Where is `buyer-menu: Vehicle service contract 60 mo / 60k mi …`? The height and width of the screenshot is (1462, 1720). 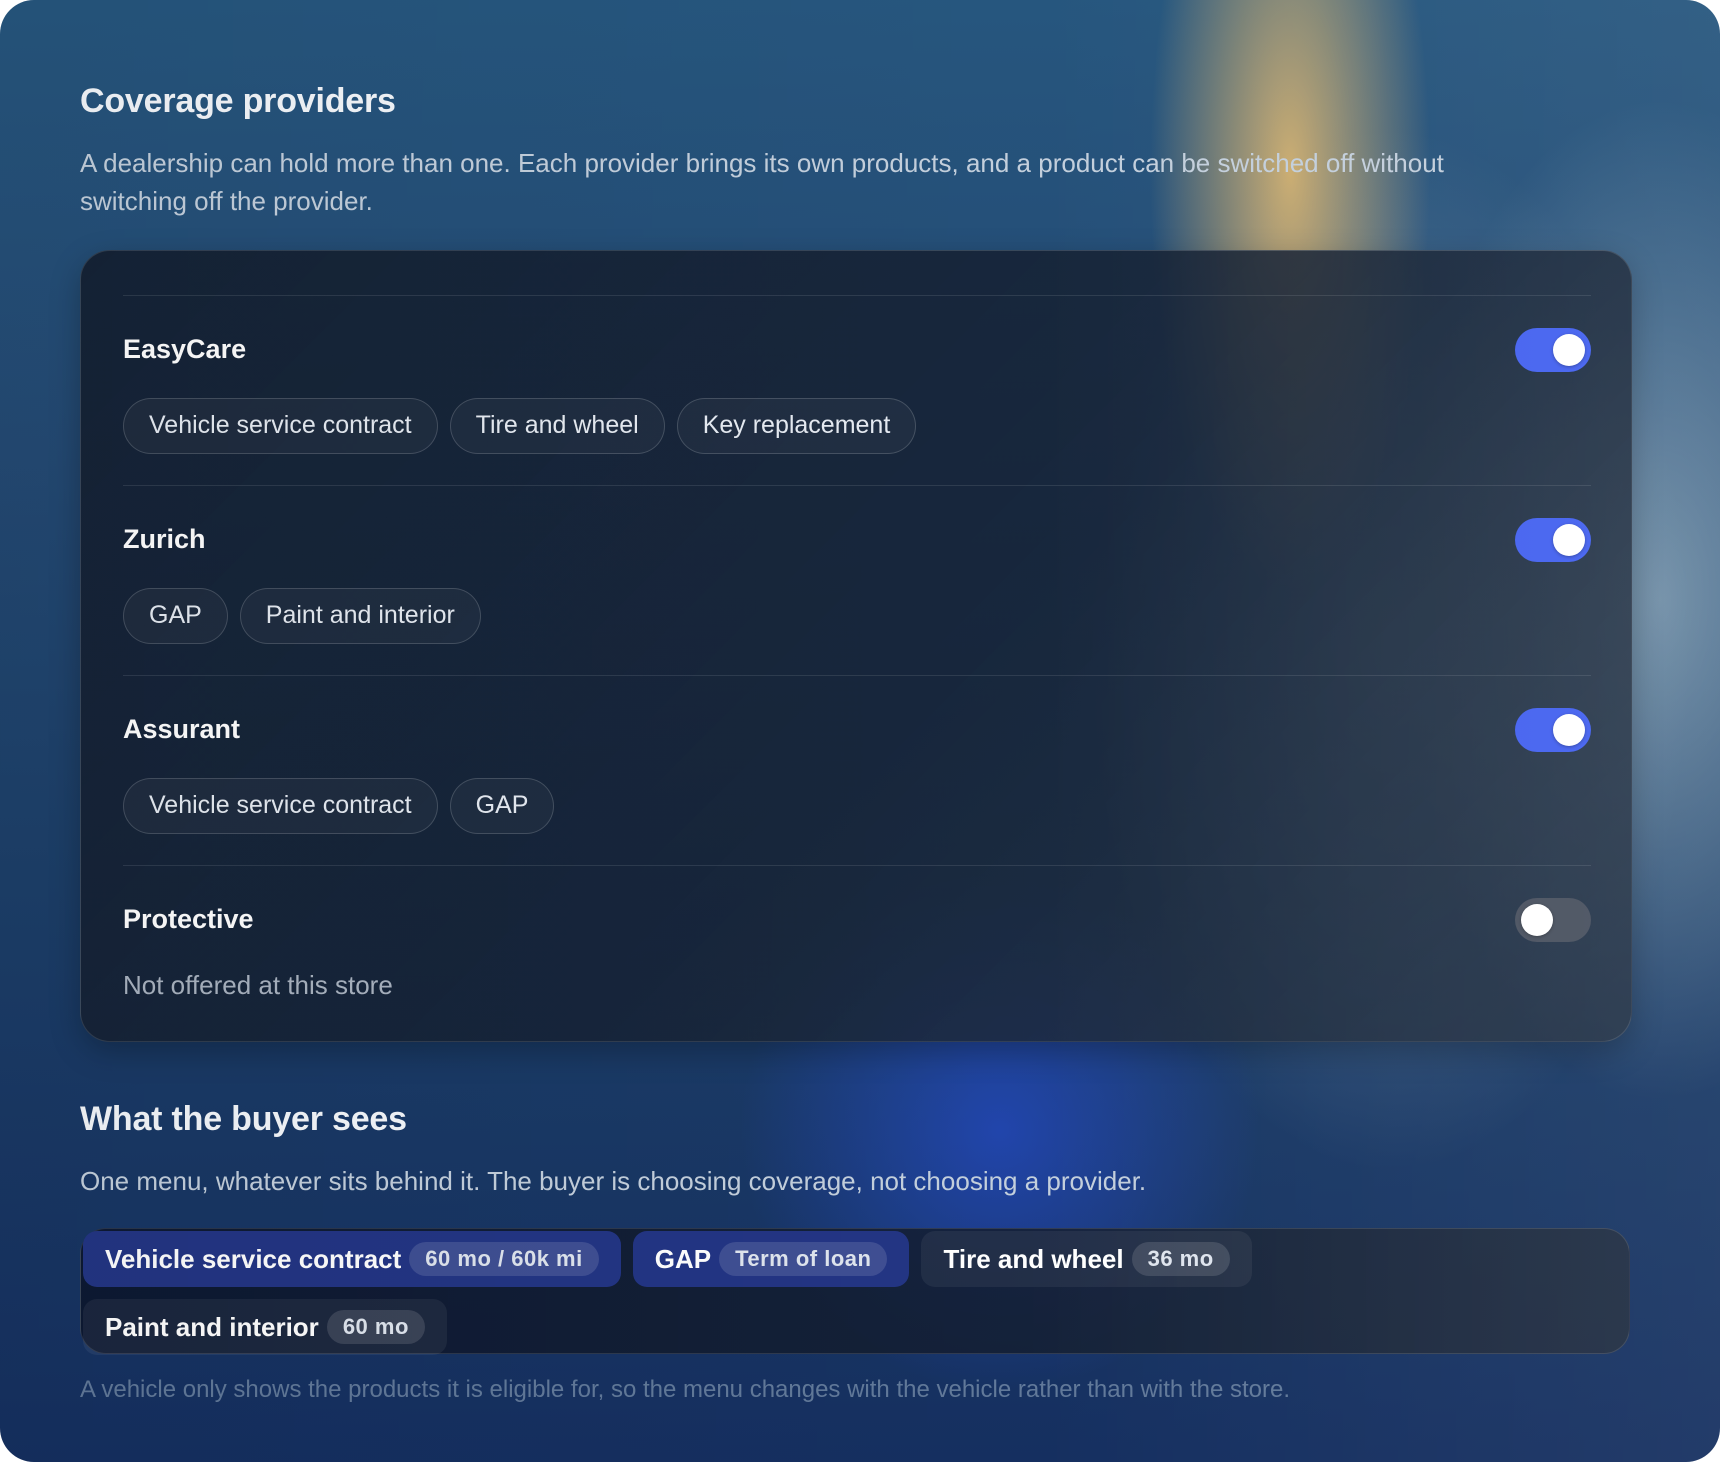
buyer-menu: Vehicle service contract 60 mo / 60k mi … is located at coordinates (855, 1291).